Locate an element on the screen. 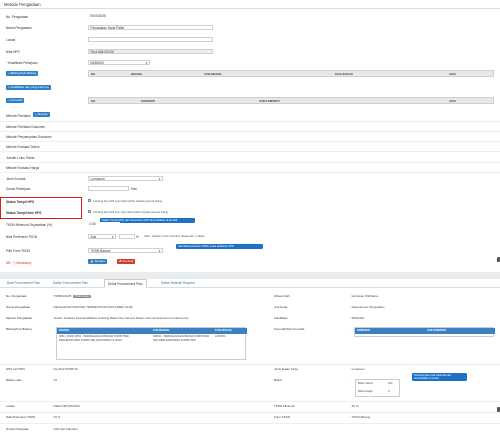 This screenshot has width=500, height=439. jenis-kontrak-selected: Lumpsum is located at coordinates (97, 178).